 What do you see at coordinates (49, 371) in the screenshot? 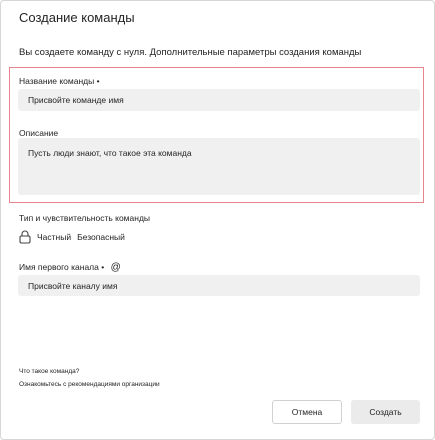
I see `what-is-team-link: Что такое команда?` at bounding box center [49, 371].